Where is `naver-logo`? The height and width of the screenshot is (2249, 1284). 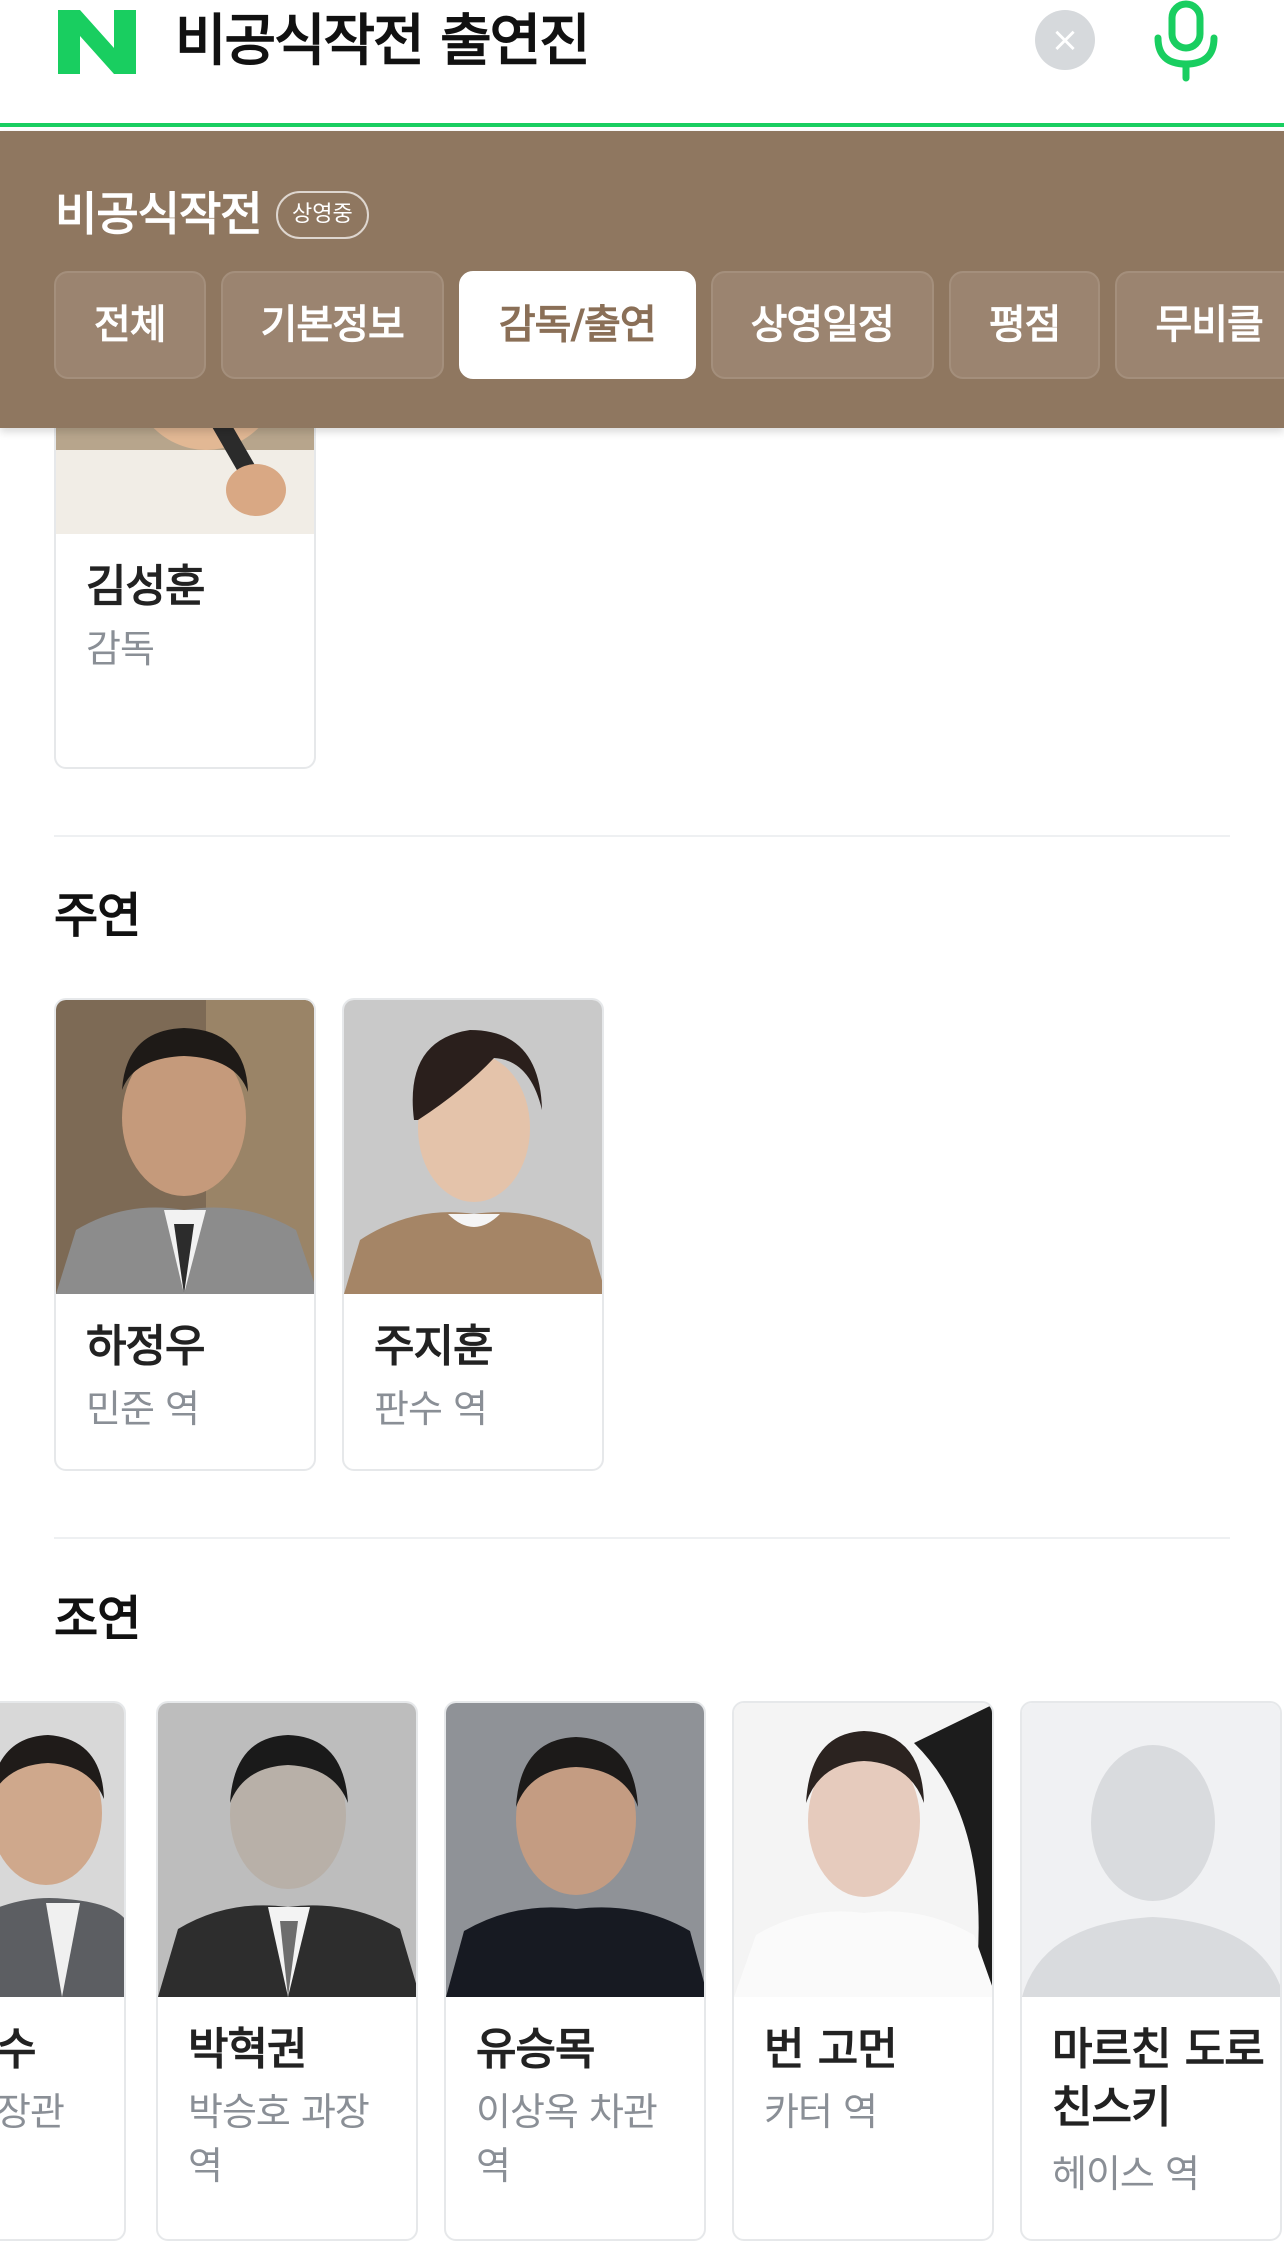
naver-logo is located at coordinates (97, 42).